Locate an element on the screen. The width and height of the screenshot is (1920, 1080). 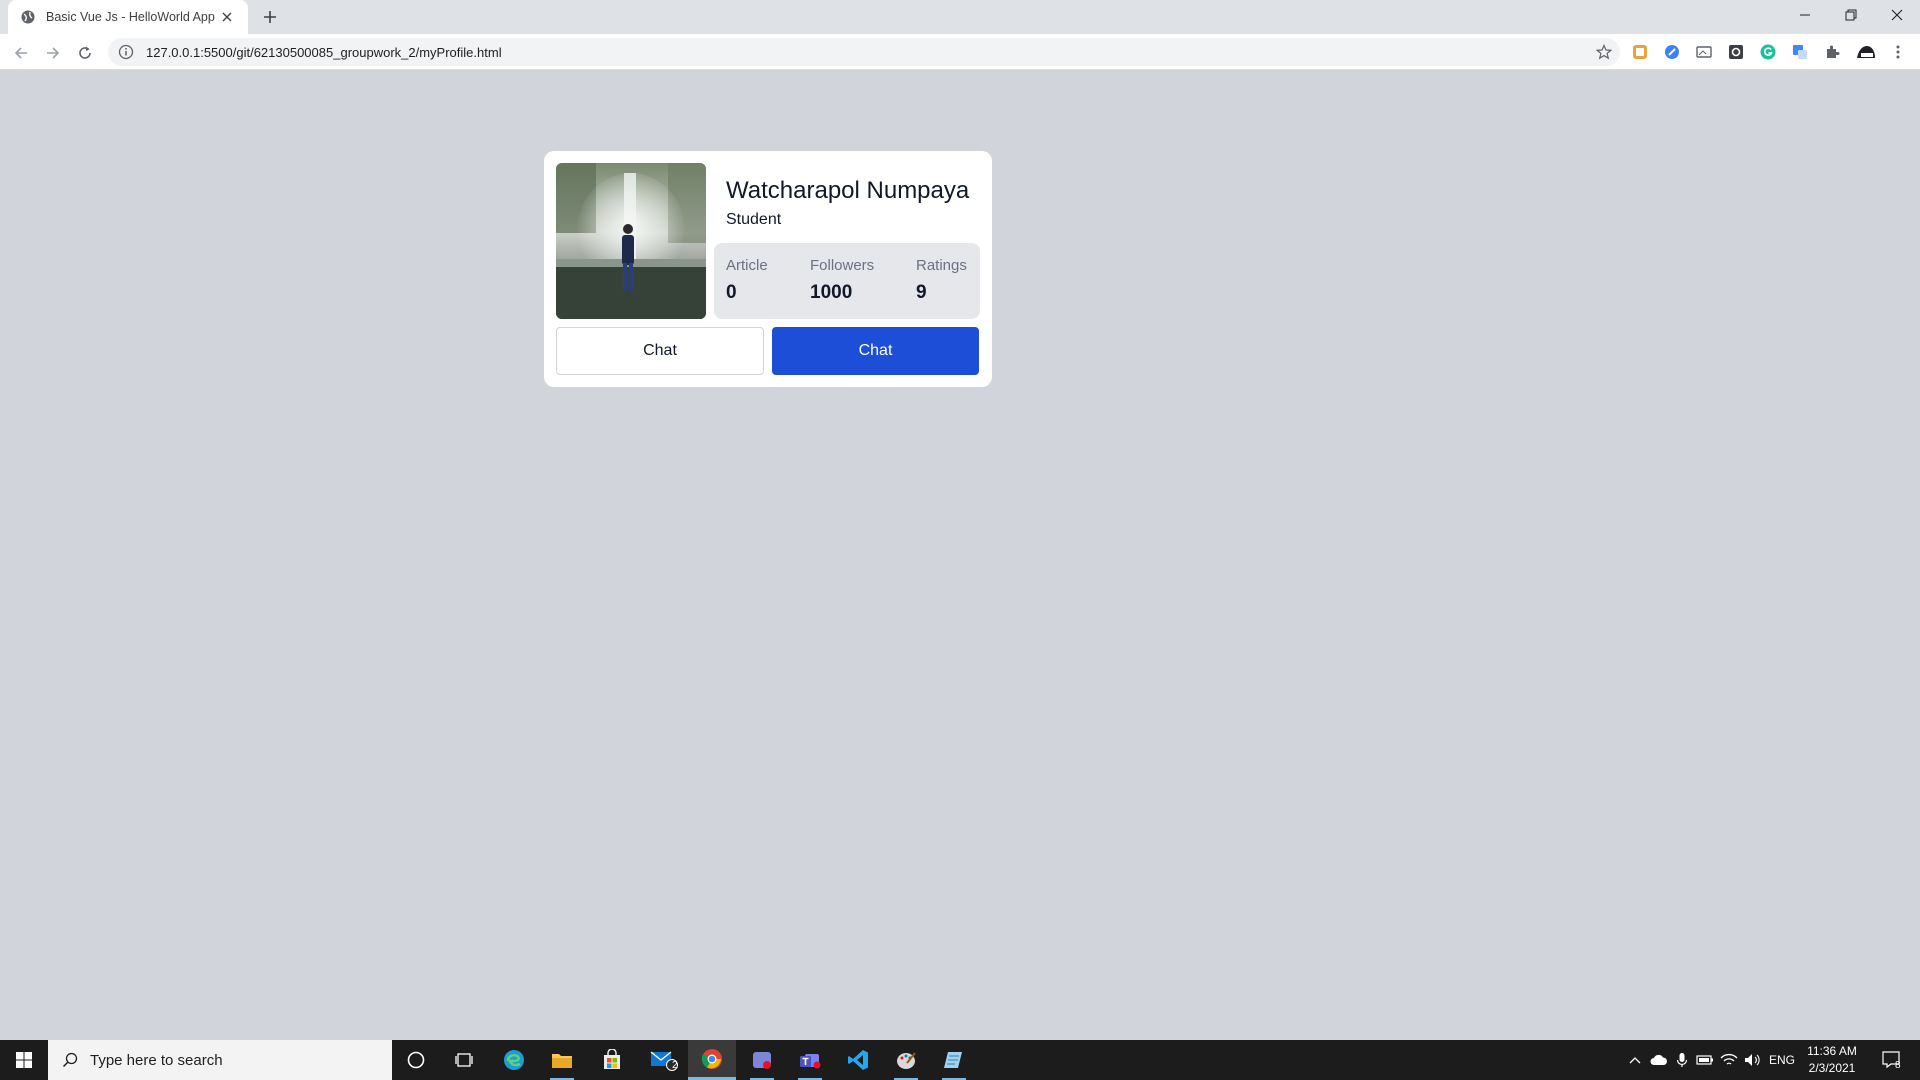
info-icon is located at coordinates (126, 52).